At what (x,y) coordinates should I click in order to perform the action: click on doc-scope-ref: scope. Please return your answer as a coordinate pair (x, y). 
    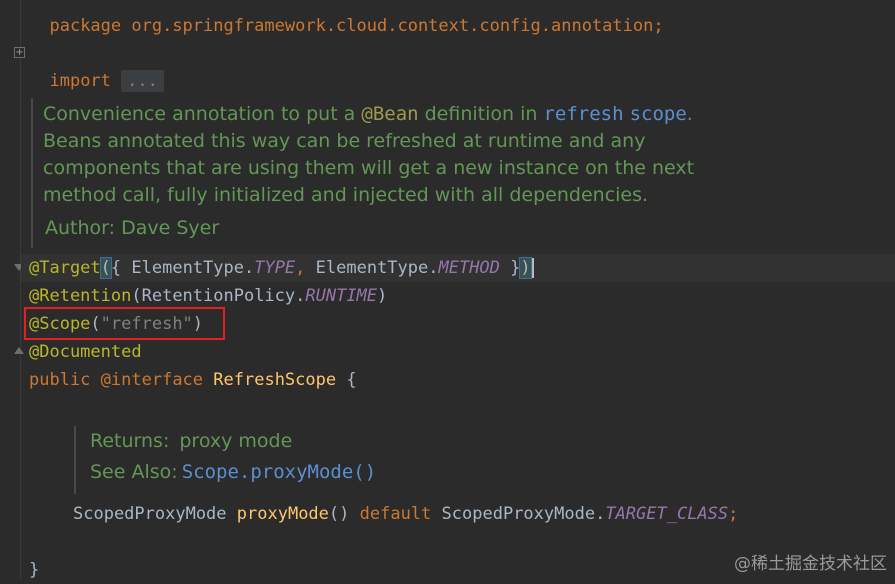
    Looking at the image, I should click on (658, 114).